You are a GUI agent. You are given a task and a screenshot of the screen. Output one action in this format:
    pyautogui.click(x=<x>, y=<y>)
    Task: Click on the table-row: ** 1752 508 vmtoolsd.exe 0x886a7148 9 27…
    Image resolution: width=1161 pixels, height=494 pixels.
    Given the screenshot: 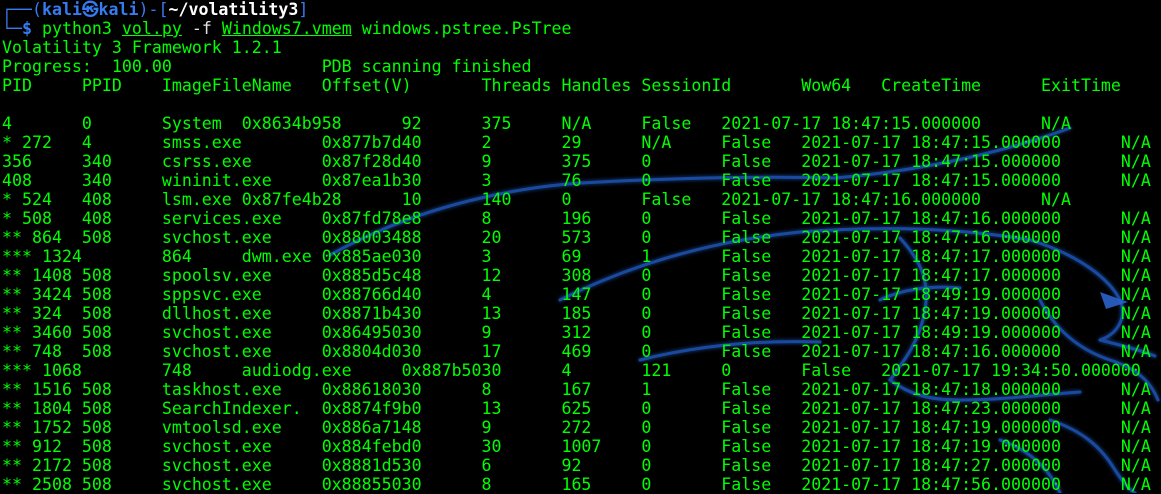 What is the action you would take?
    pyautogui.click(x=576, y=427)
    